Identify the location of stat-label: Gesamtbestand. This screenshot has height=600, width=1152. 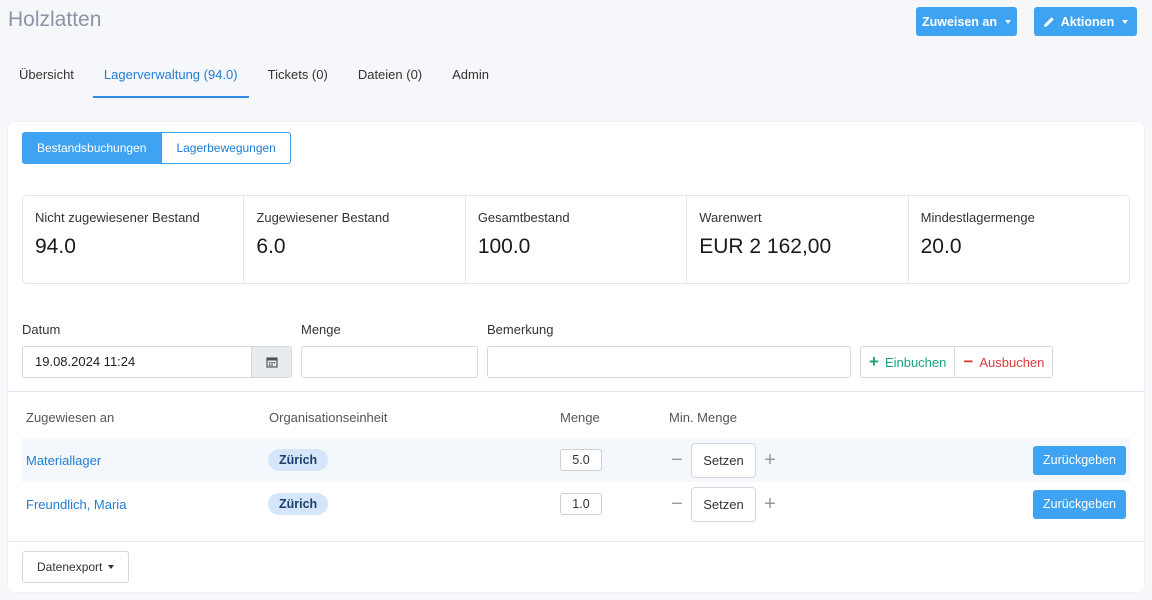
(523, 217).